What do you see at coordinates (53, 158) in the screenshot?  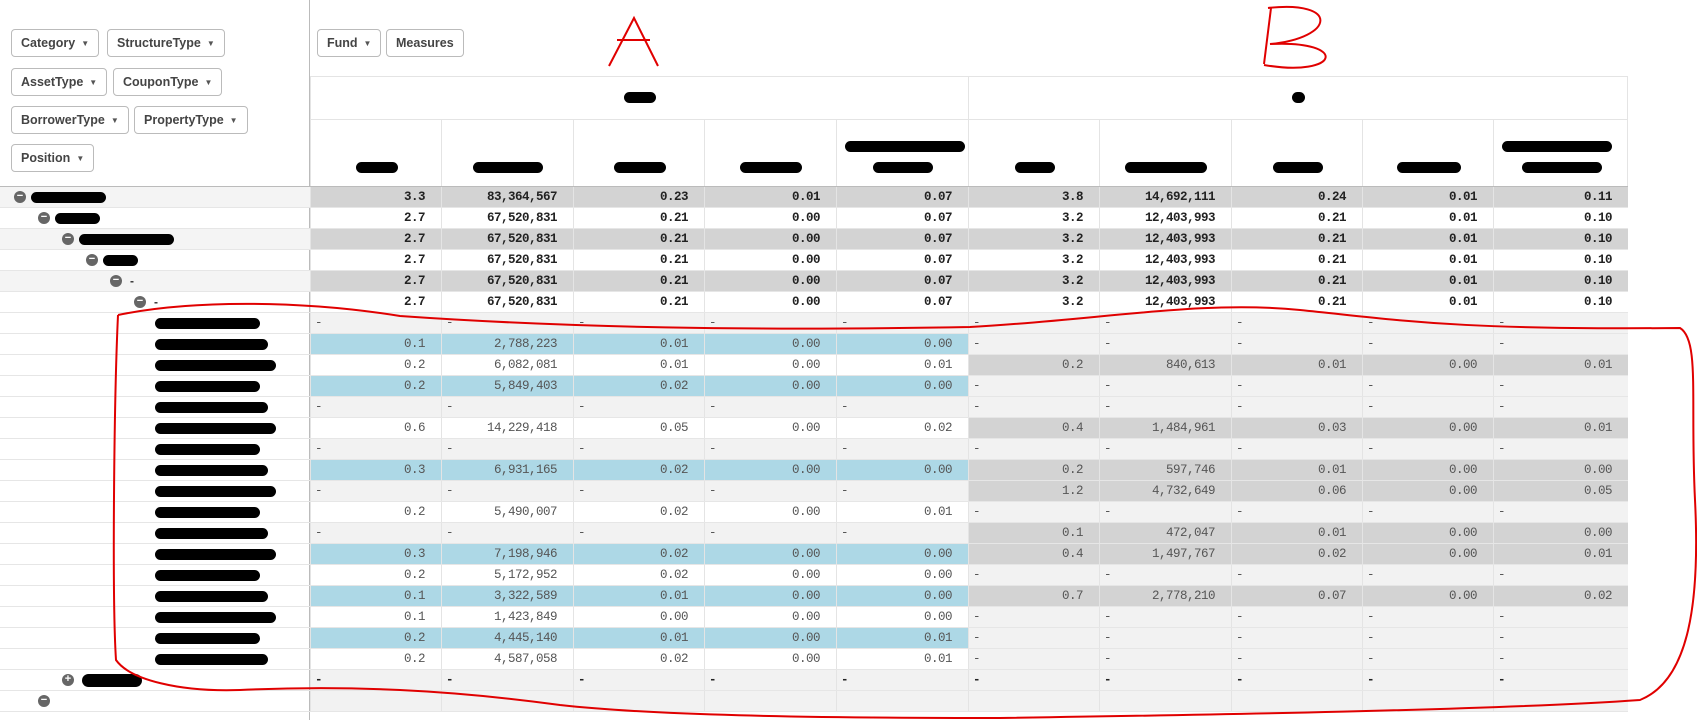 I see `dimension-chip-position: Position ▼` at bounding box center [53, 158].